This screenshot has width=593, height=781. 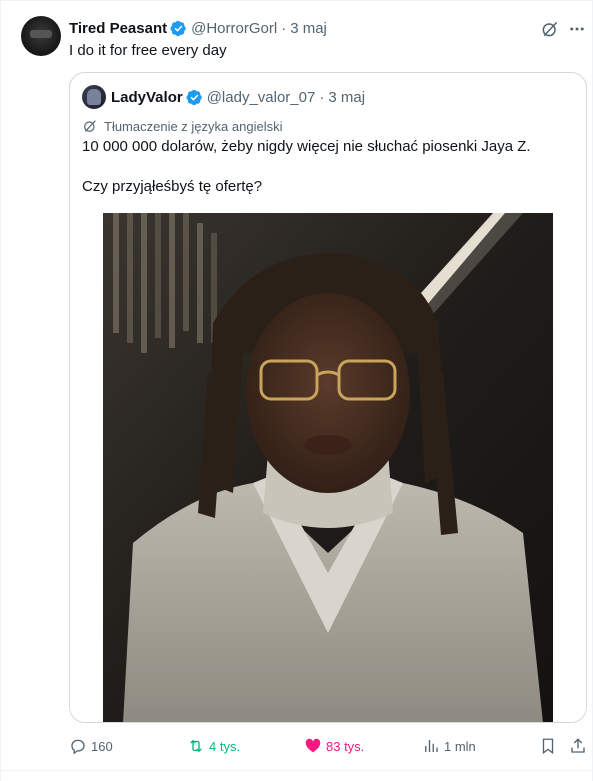 I want to click on translate-icon, so click(x=90, y=126).